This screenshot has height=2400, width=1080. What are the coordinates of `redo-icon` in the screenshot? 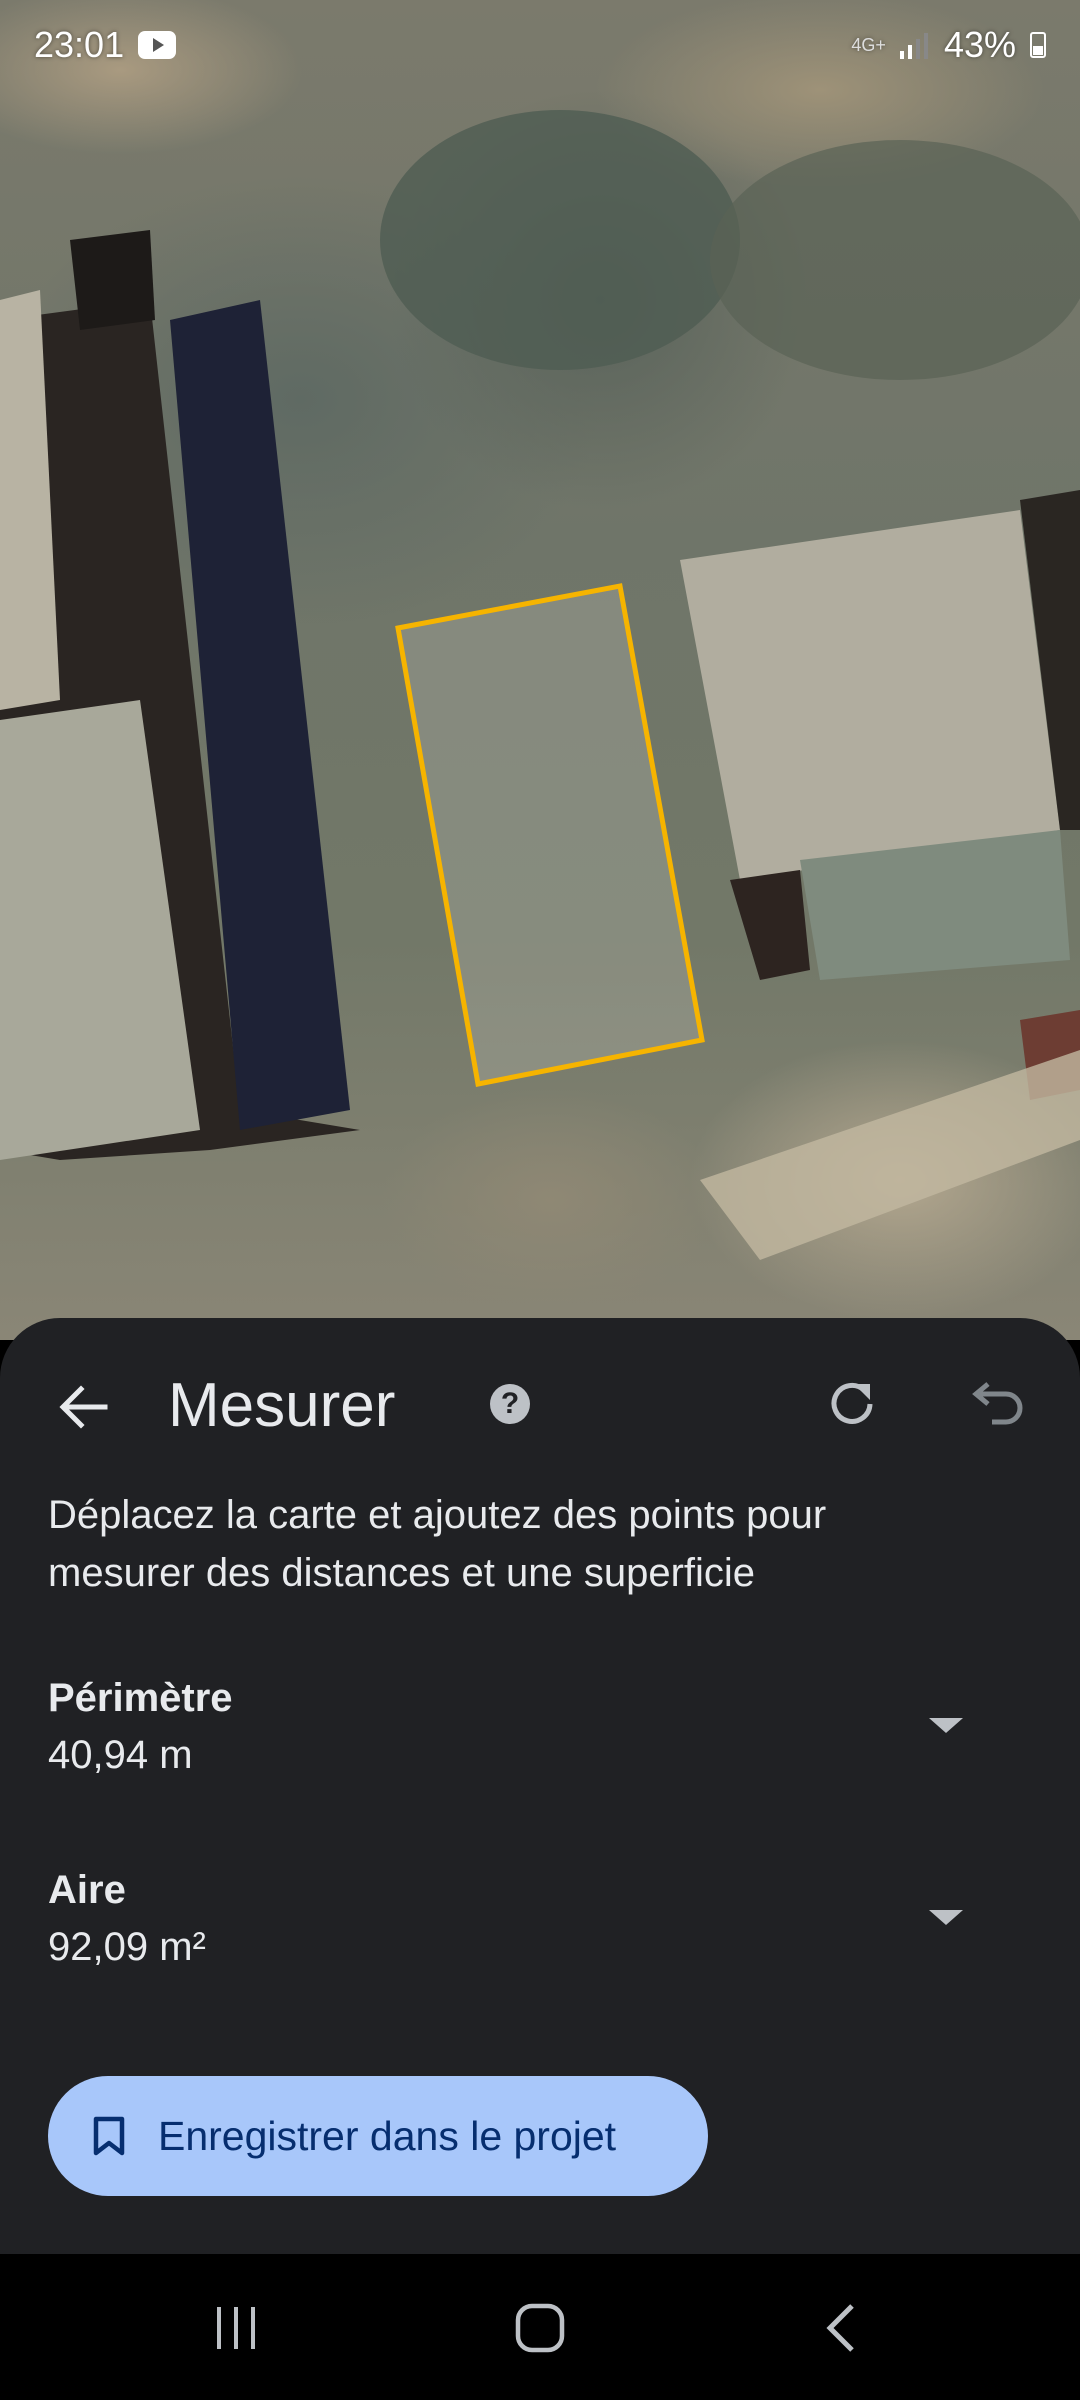 It's located at (852, 1403).